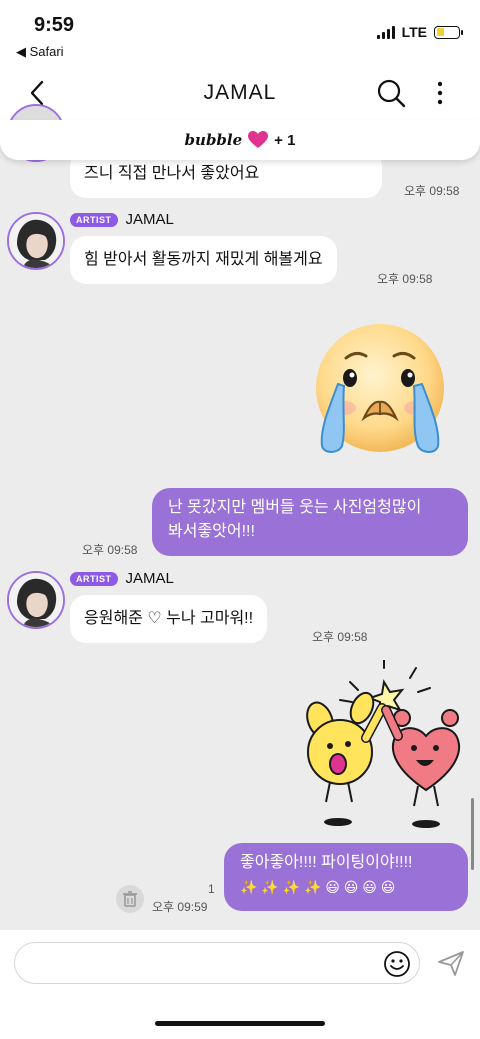 This screenshot has width=480, height=1039. What do you see at coordinates (346, 877) in the screenshot?
I see `message-bubble: 좋아좋아!!!! 파이팅이야!!!! ✨ ✨ ✨ ✨ 😃 😃 😃 😃` at bounding box center [346, 877].